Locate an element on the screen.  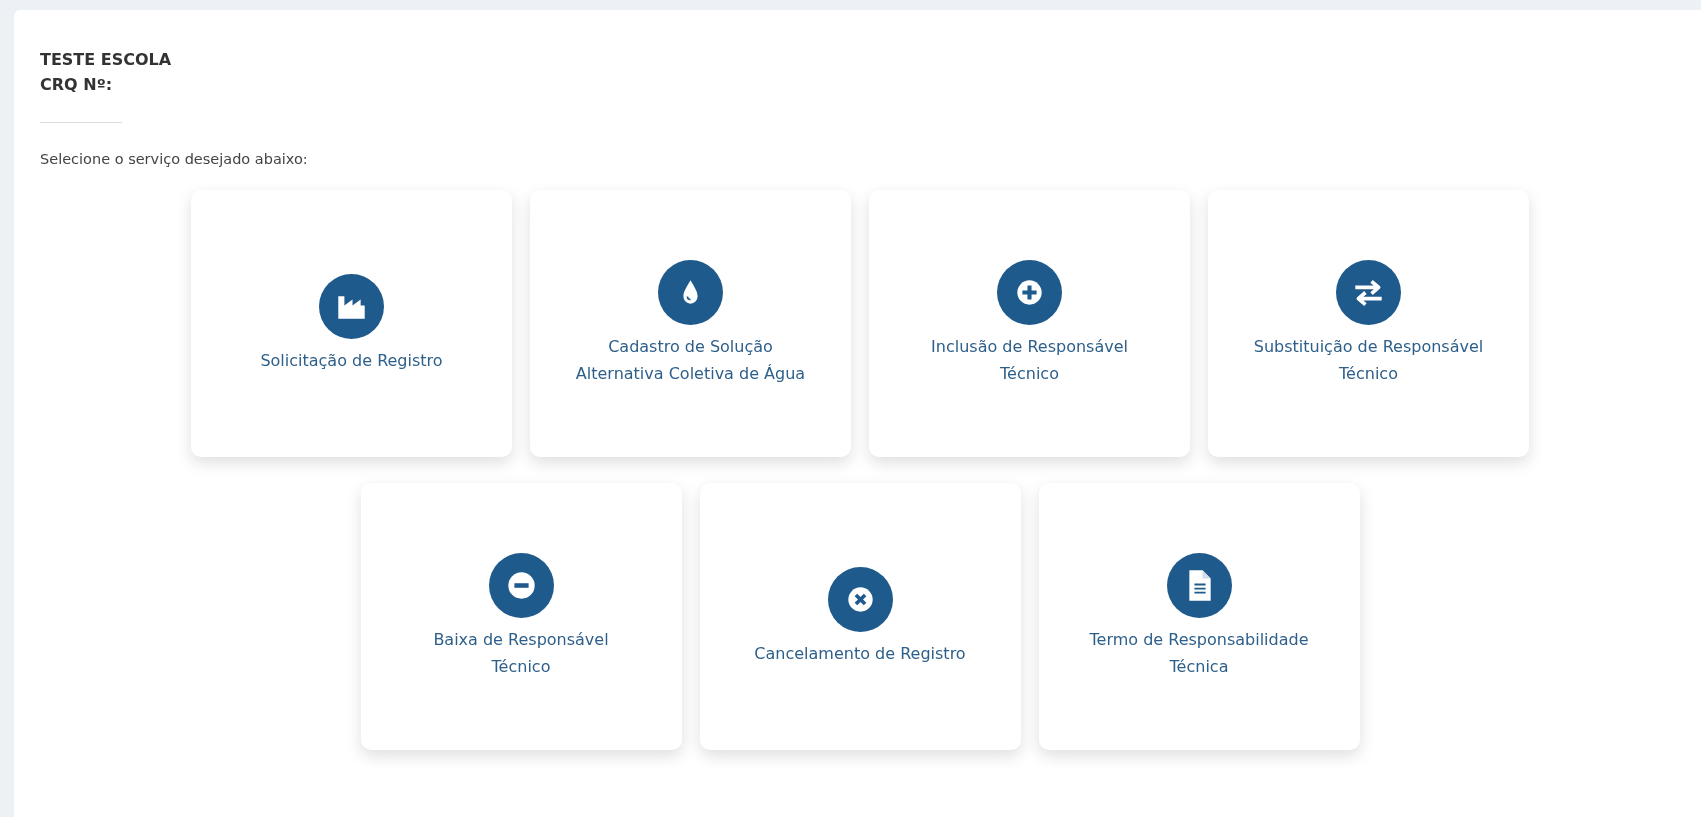
service-card: Baixa de Responsável Técnico is located at coordinates (521, 616).